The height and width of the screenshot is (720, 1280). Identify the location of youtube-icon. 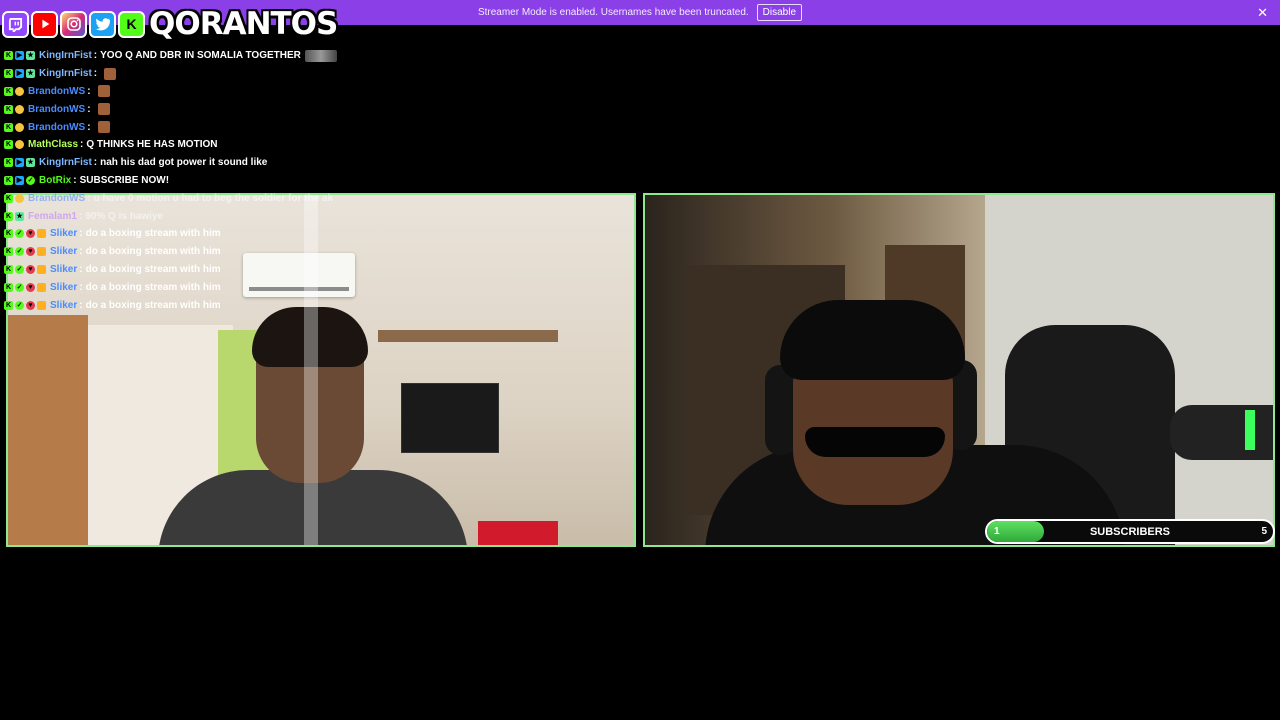
(44, 24).